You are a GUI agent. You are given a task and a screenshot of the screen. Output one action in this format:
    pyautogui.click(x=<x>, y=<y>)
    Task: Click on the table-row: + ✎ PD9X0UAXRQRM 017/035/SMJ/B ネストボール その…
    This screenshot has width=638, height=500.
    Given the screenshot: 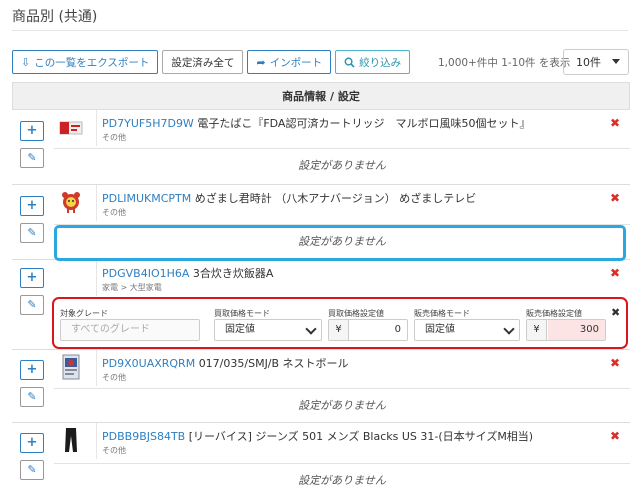 What is the action you would take?
    pyautogui.click(x=321, y=386)
    